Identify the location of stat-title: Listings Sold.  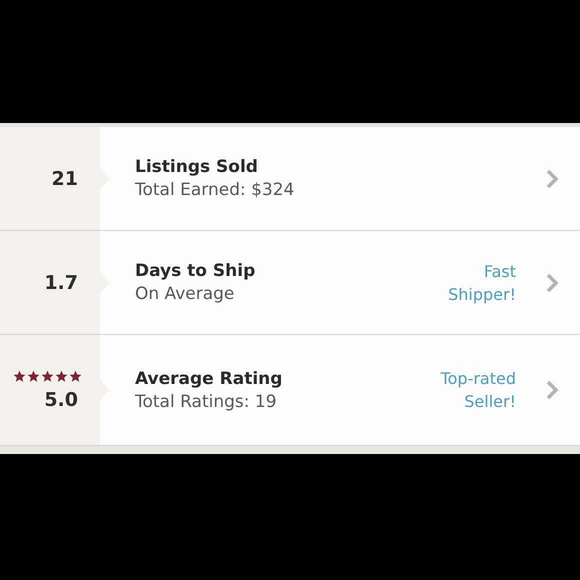
(197, 167).